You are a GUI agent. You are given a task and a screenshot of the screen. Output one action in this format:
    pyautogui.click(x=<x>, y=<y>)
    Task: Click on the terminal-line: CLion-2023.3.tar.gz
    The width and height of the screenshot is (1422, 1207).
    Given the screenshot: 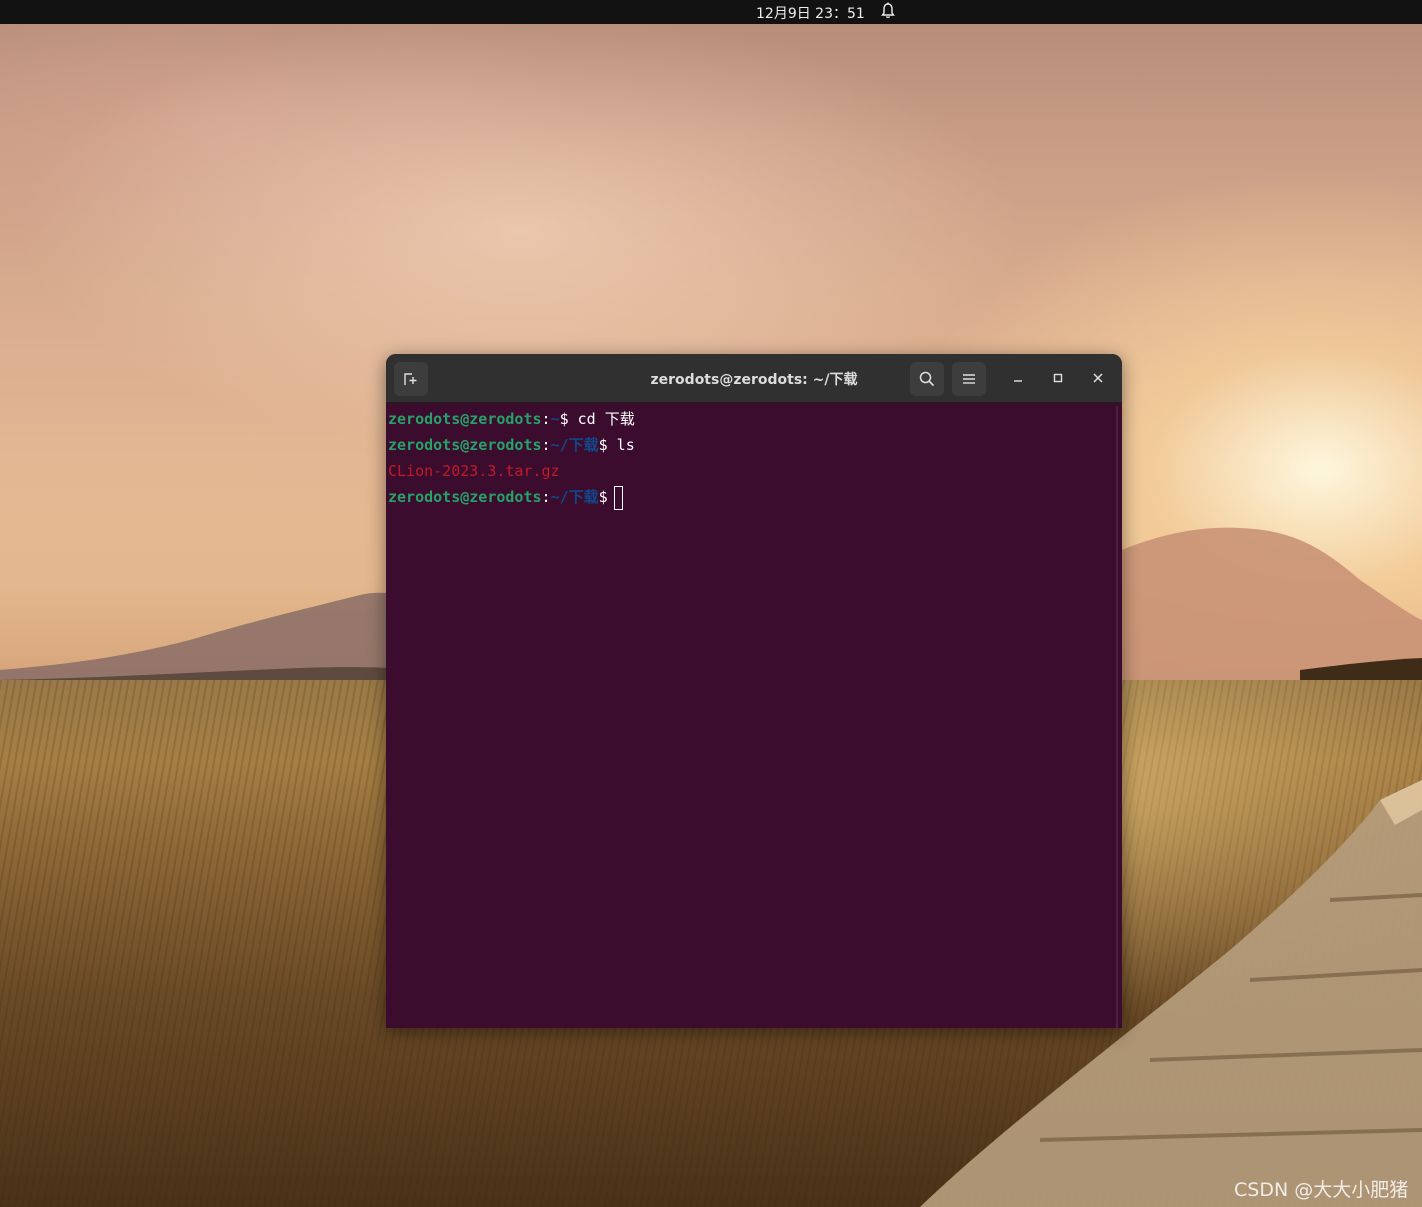 What is the action you would take?
    pyautogui.click(x=750, y=471)
    